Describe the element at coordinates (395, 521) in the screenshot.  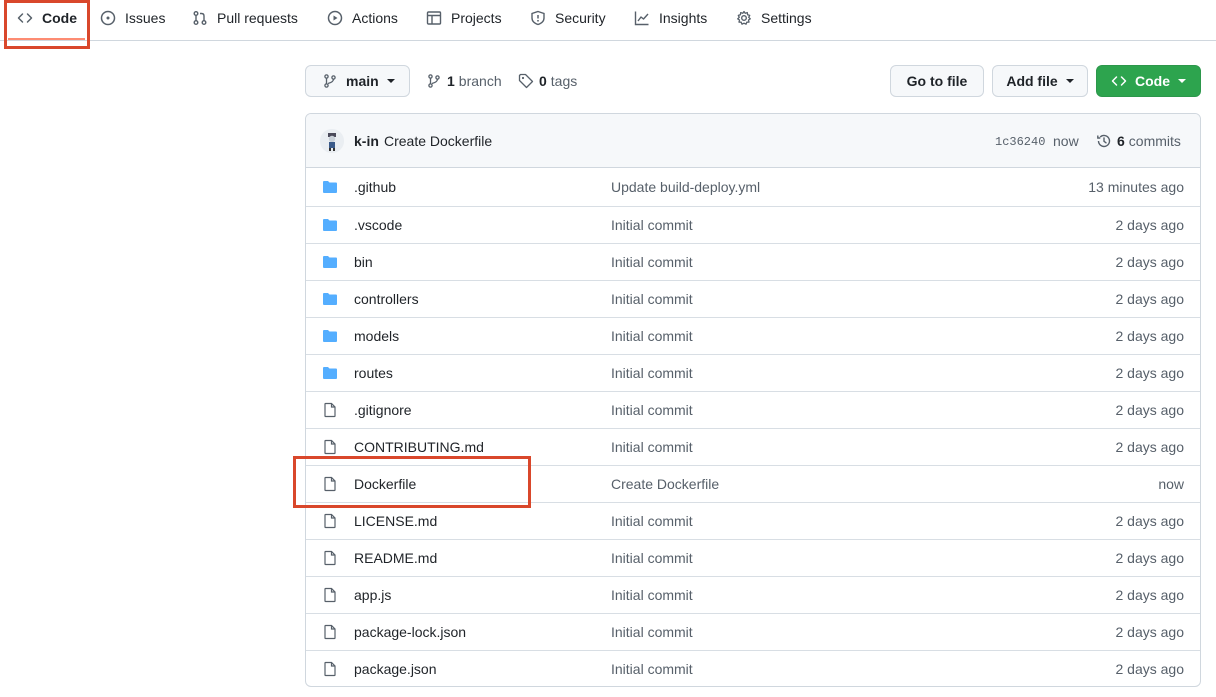
I see `file-name: LICENSE.md` at that location.